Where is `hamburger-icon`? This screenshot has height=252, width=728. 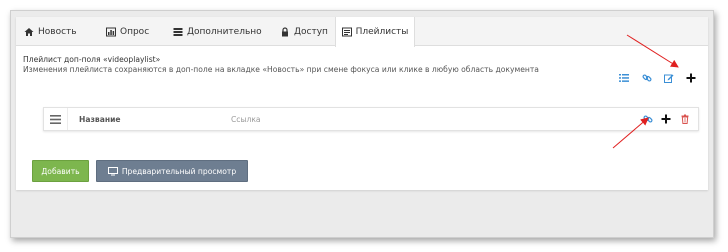
hamburger-icon is located at coordinates (55, 119).